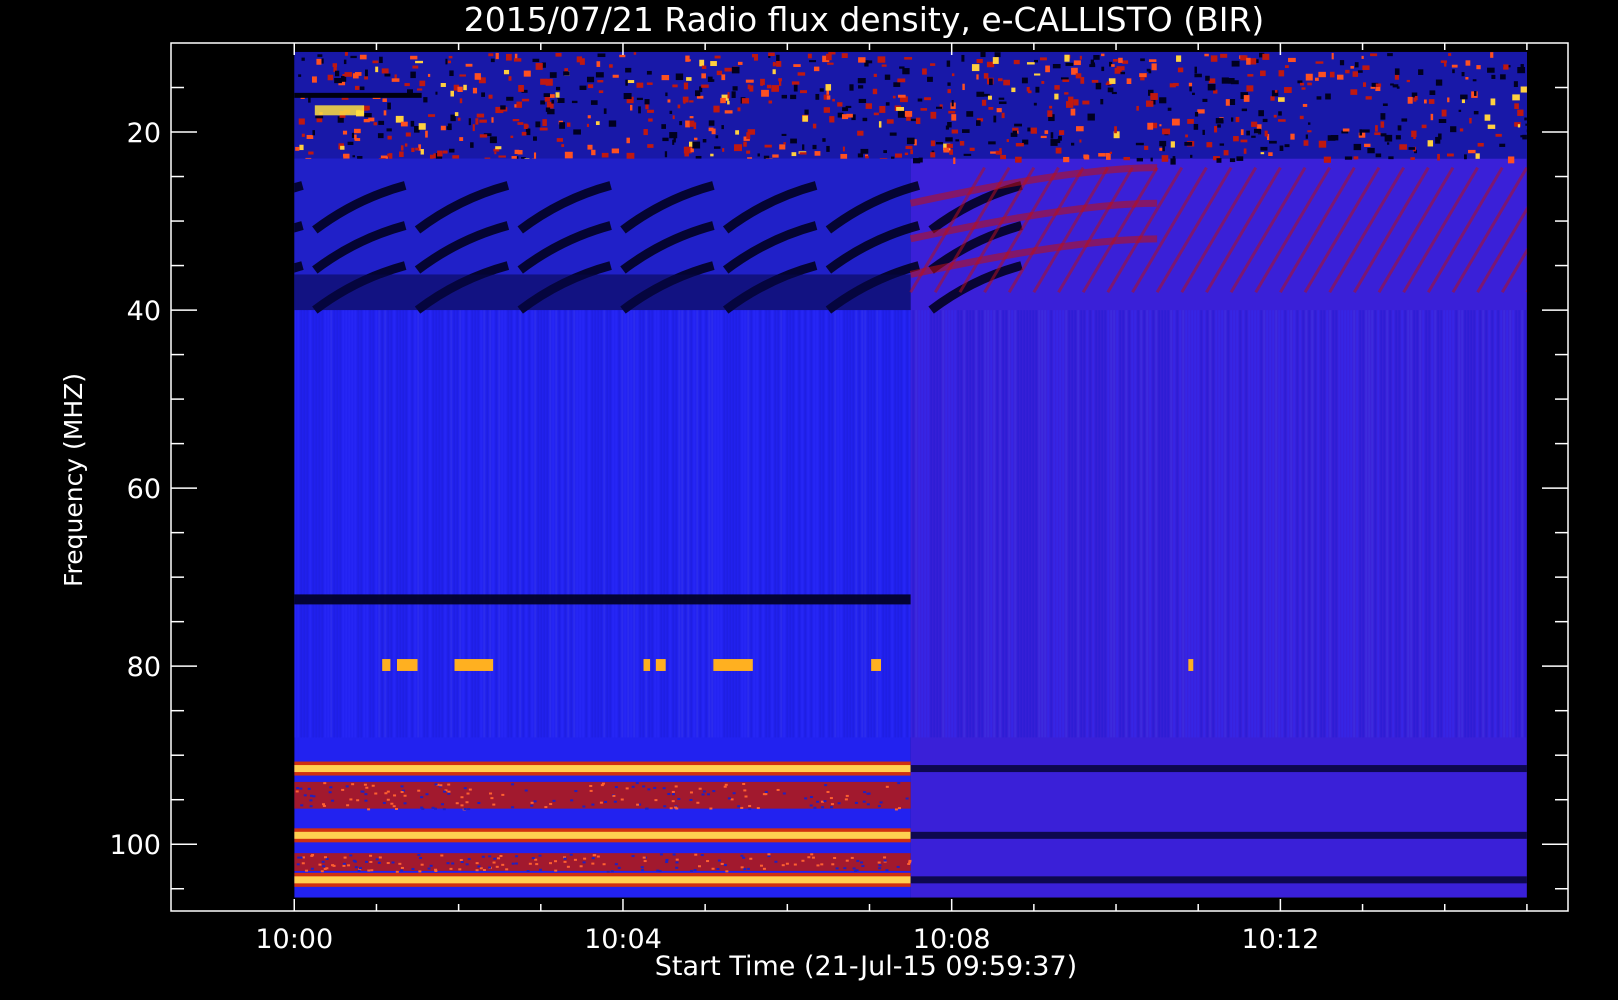  What do you see at coordinates (660, 665) in the screenshot?
I see `burst-80mhz` at bounding box center [660, 665].